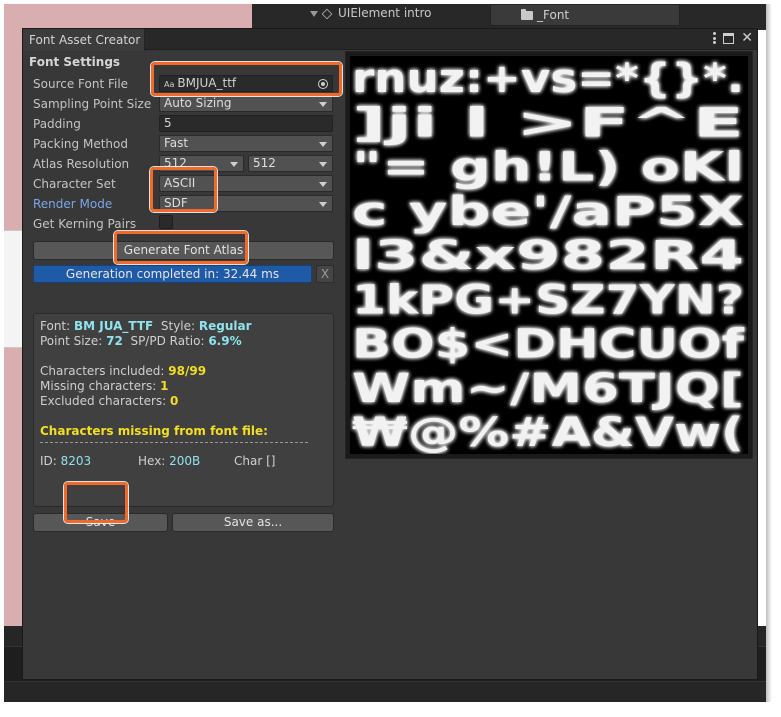 The height and width of the screenshot is (717, 781). I want to click on atlas-glyph-row: Wm~/M6TJQ[, so click(548, 389).